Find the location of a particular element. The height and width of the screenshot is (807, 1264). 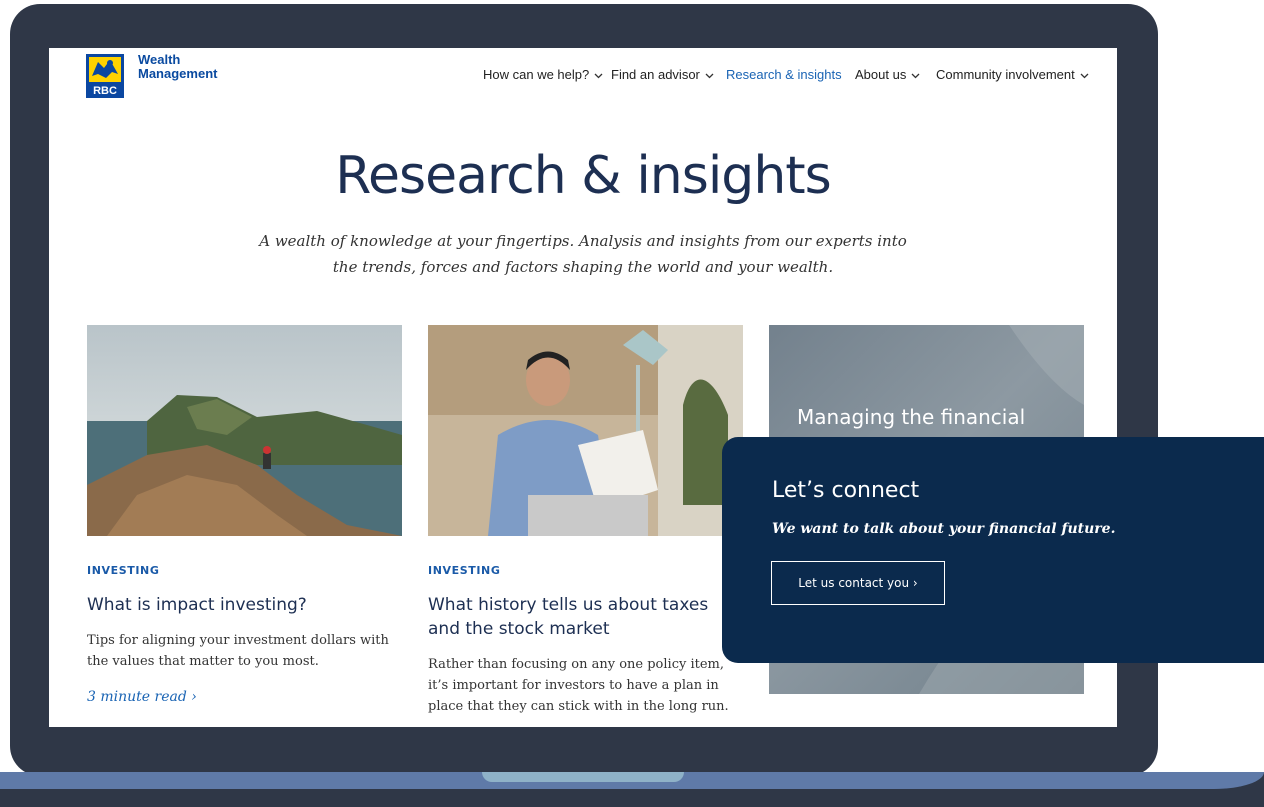

feature-title: Managing the financial is located at coordinates (911, 417).